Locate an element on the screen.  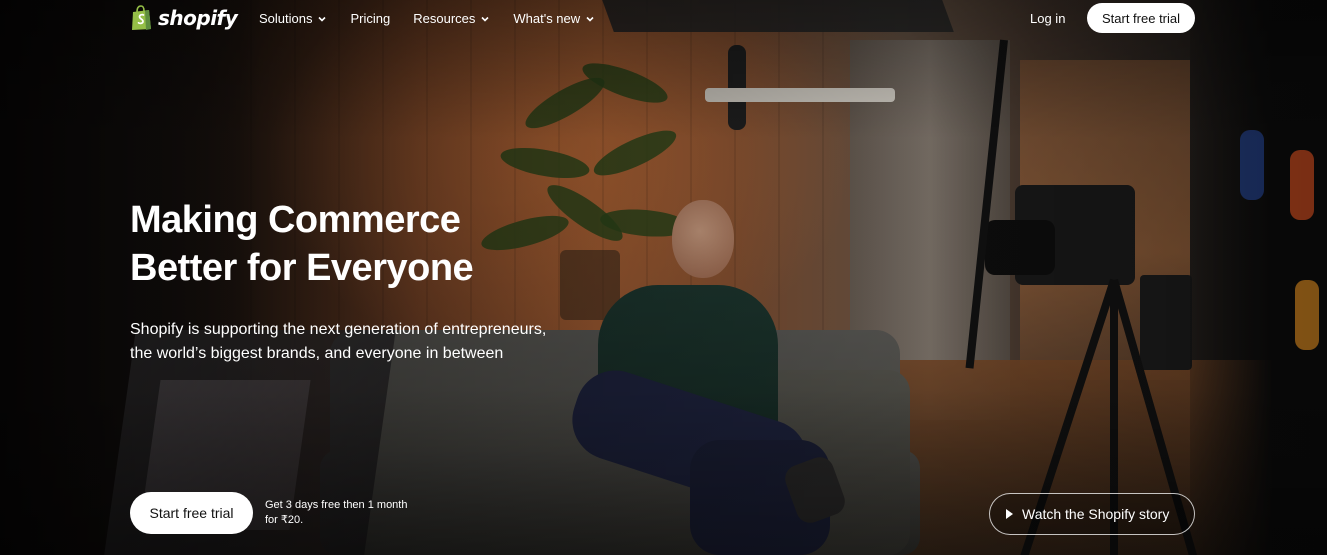
watch-story-button: Watch the Shopify story is located at coordinates (1092, 514).